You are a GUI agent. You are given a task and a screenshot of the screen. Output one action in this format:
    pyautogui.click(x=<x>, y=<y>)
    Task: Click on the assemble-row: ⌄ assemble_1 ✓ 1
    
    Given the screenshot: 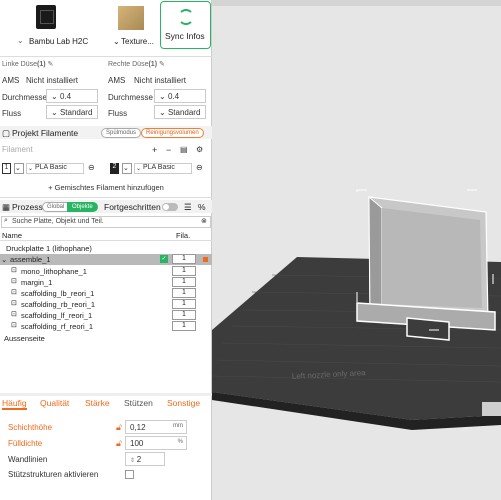 What is the action you would take?
    pyautogui.click(x=106, y=259)
    